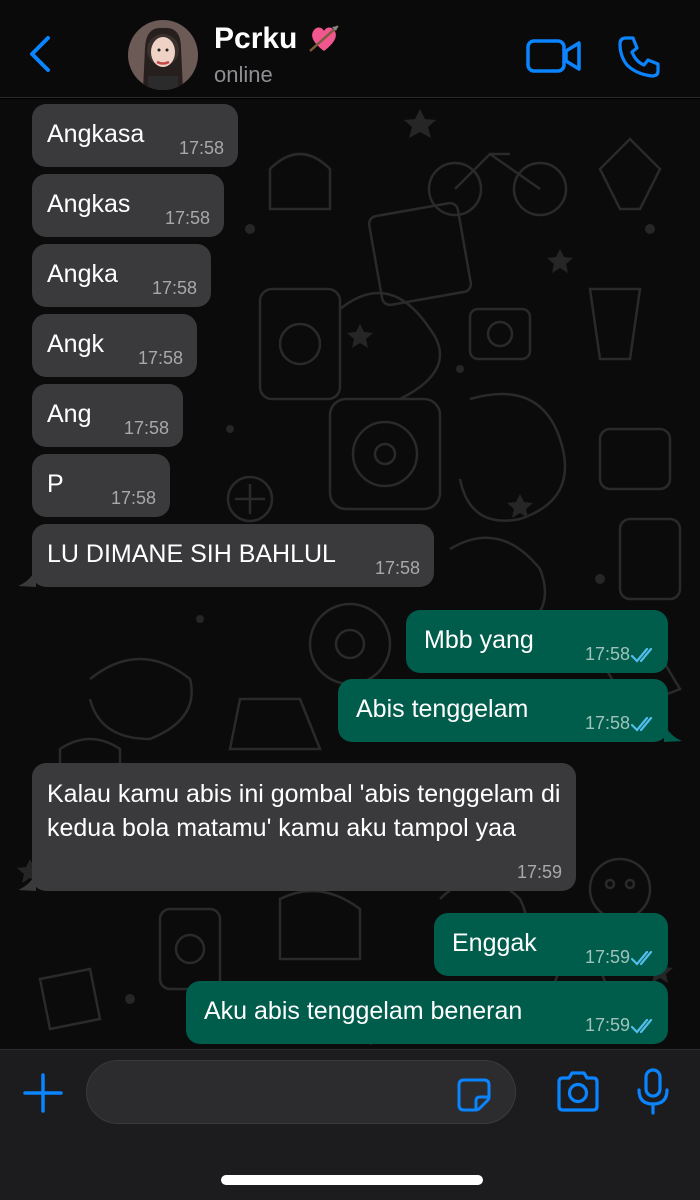  What do you see at coordinates (101, 485) in the screenshot?
I see `message-bubble-incoming: P 17:58` at bounding box center [101, 485].